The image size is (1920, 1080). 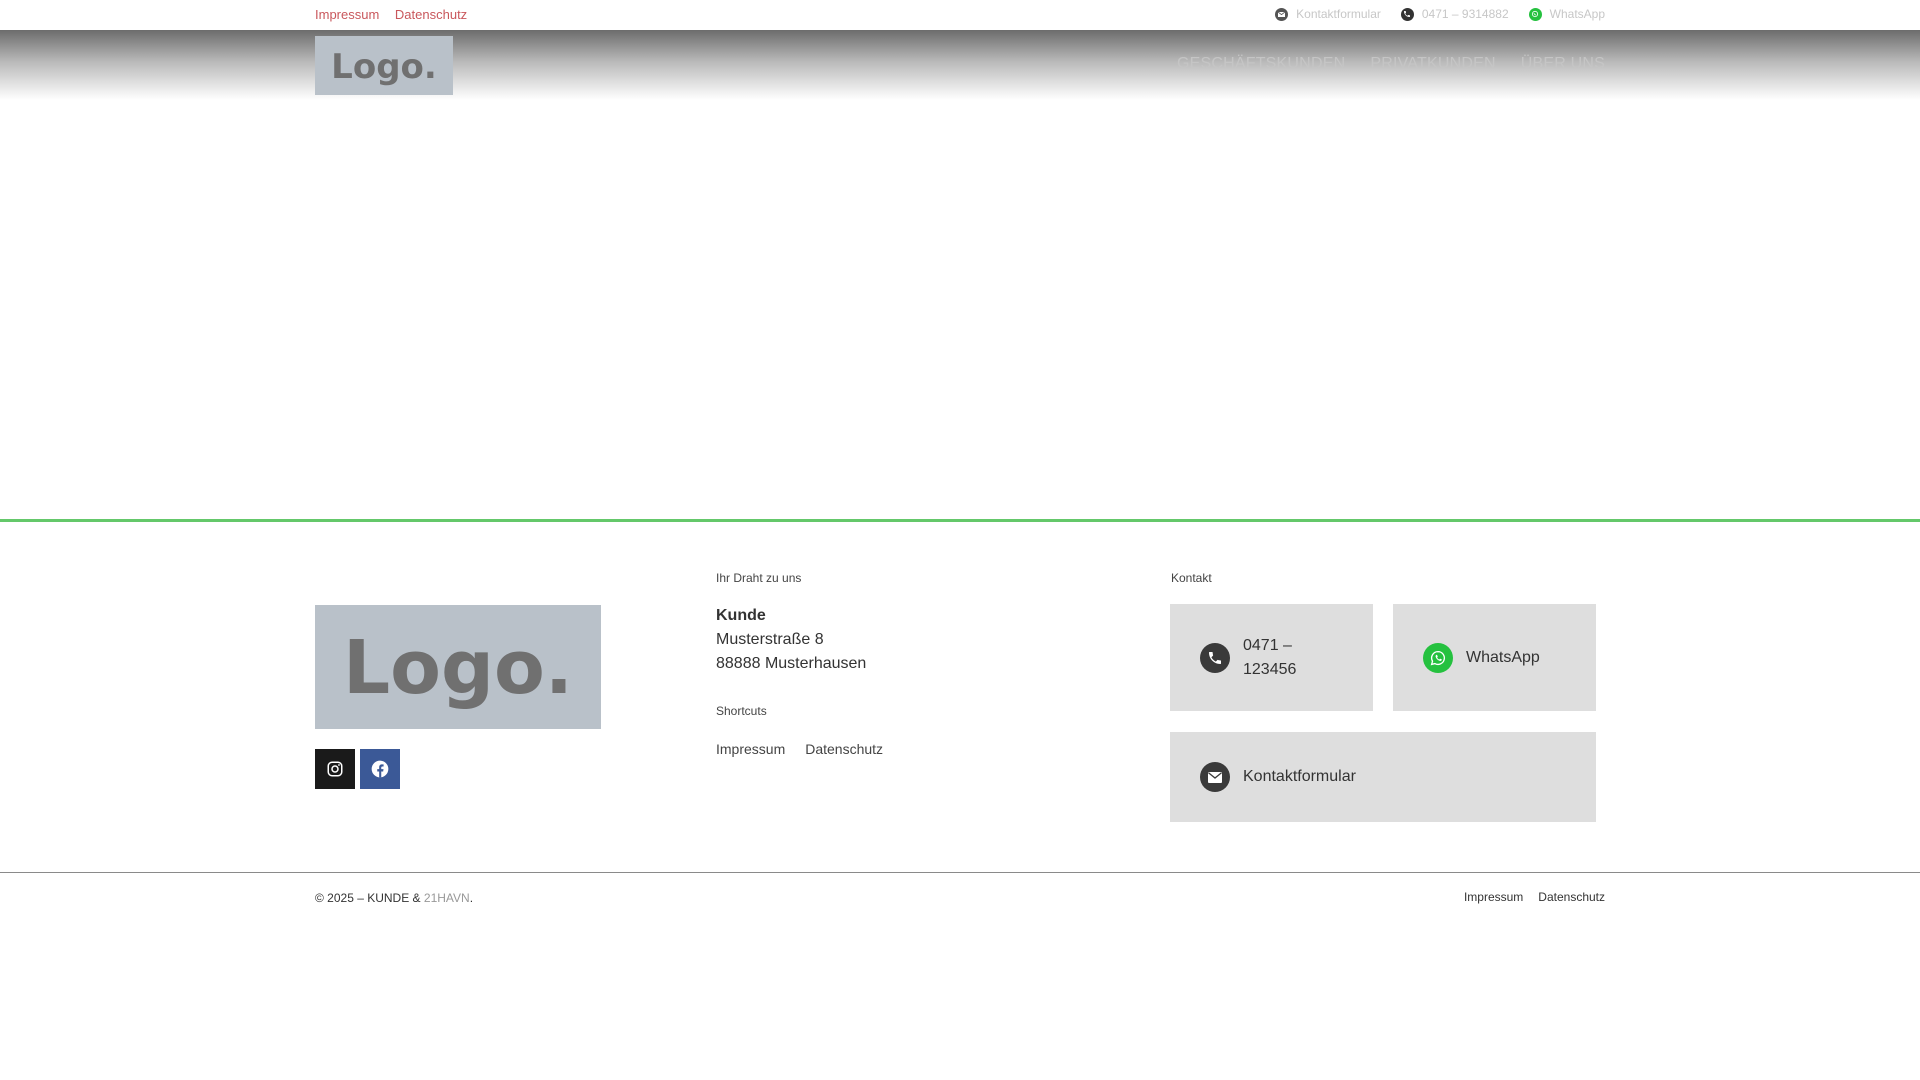 I want to click on whatsapp-contact-label: WhatsApp, so click(x=1503, y=657).